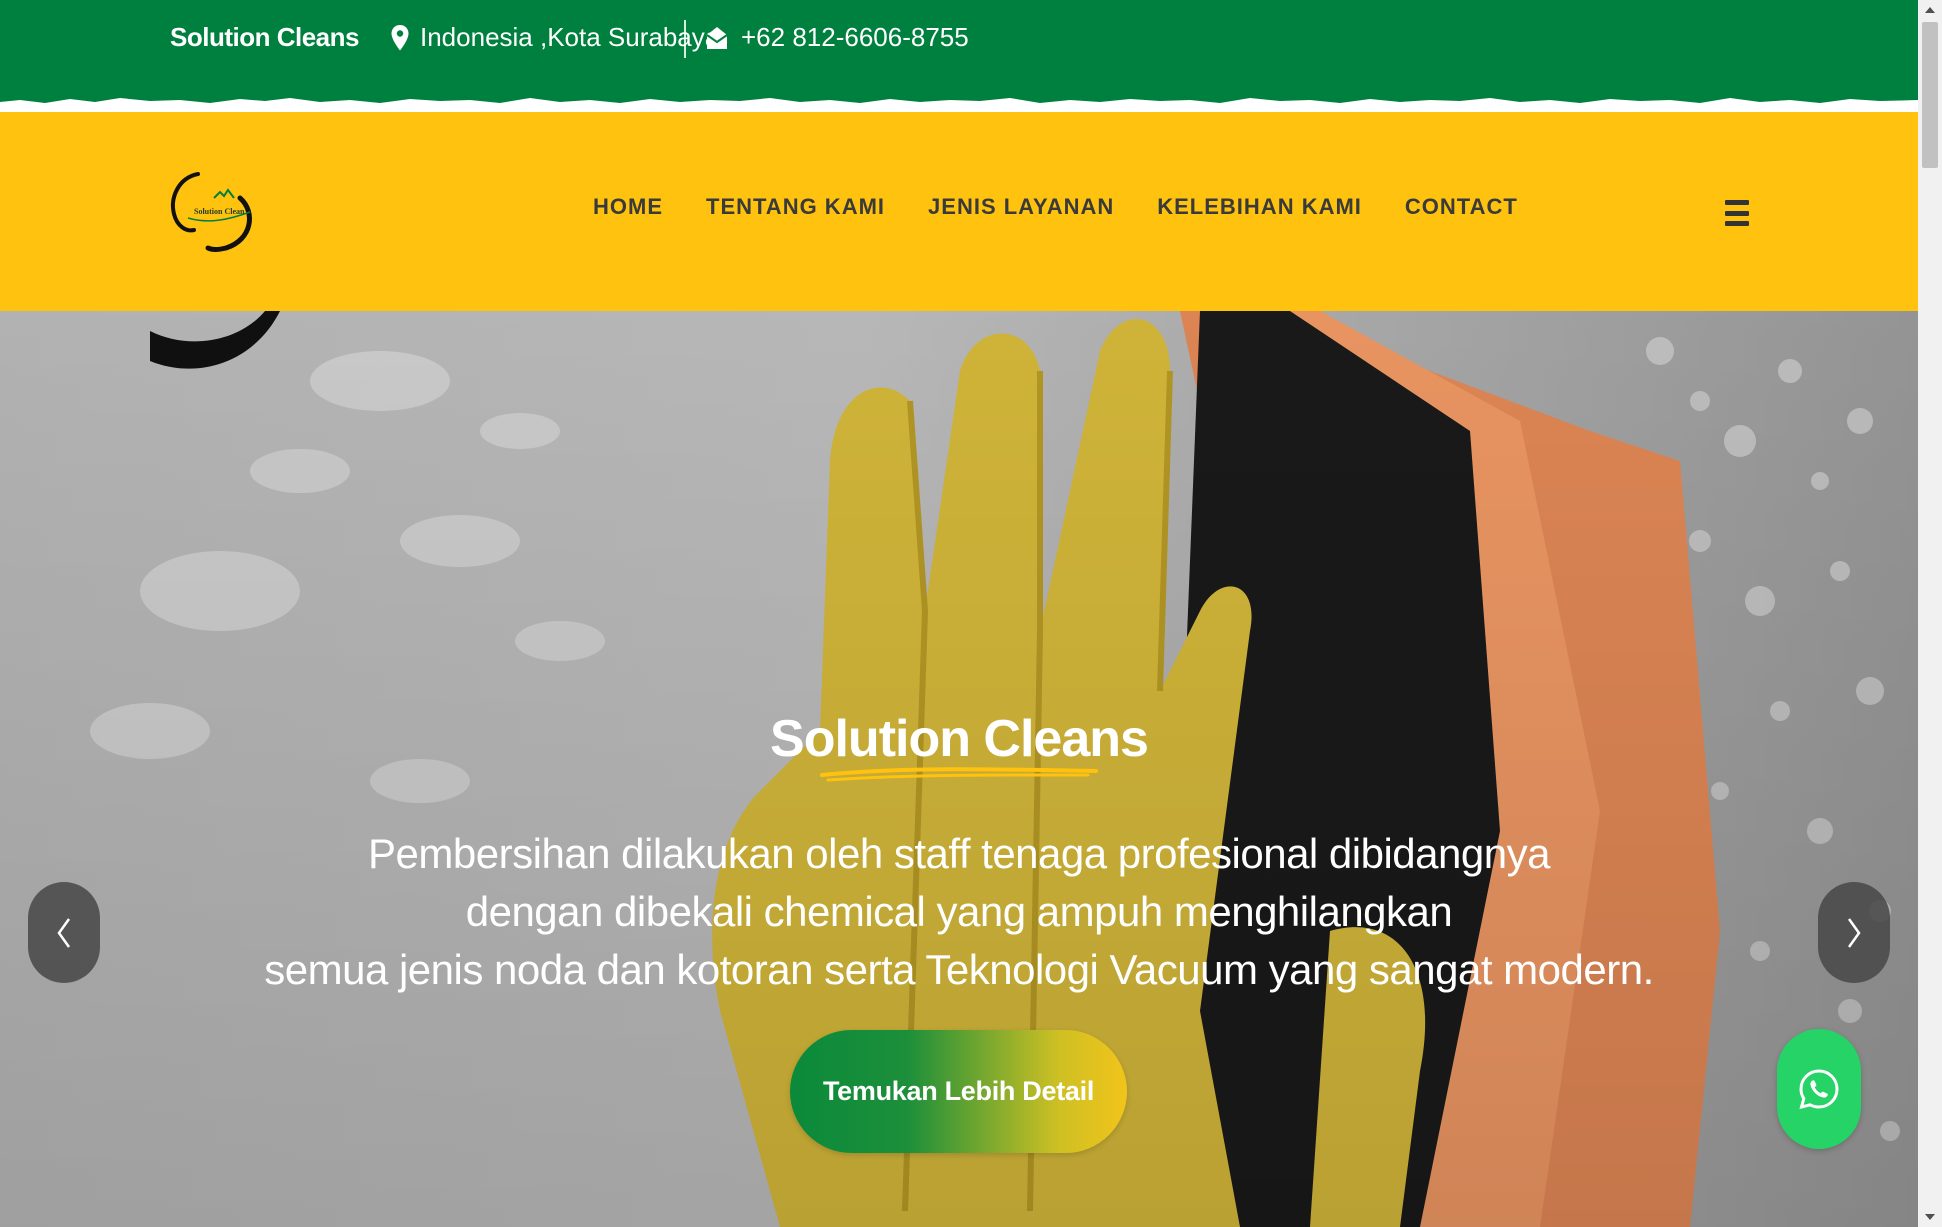 The height and width of the screenshot is (1227, 1942). I want to click on scroll-down-arrow-icon, so click(1930, 1217).